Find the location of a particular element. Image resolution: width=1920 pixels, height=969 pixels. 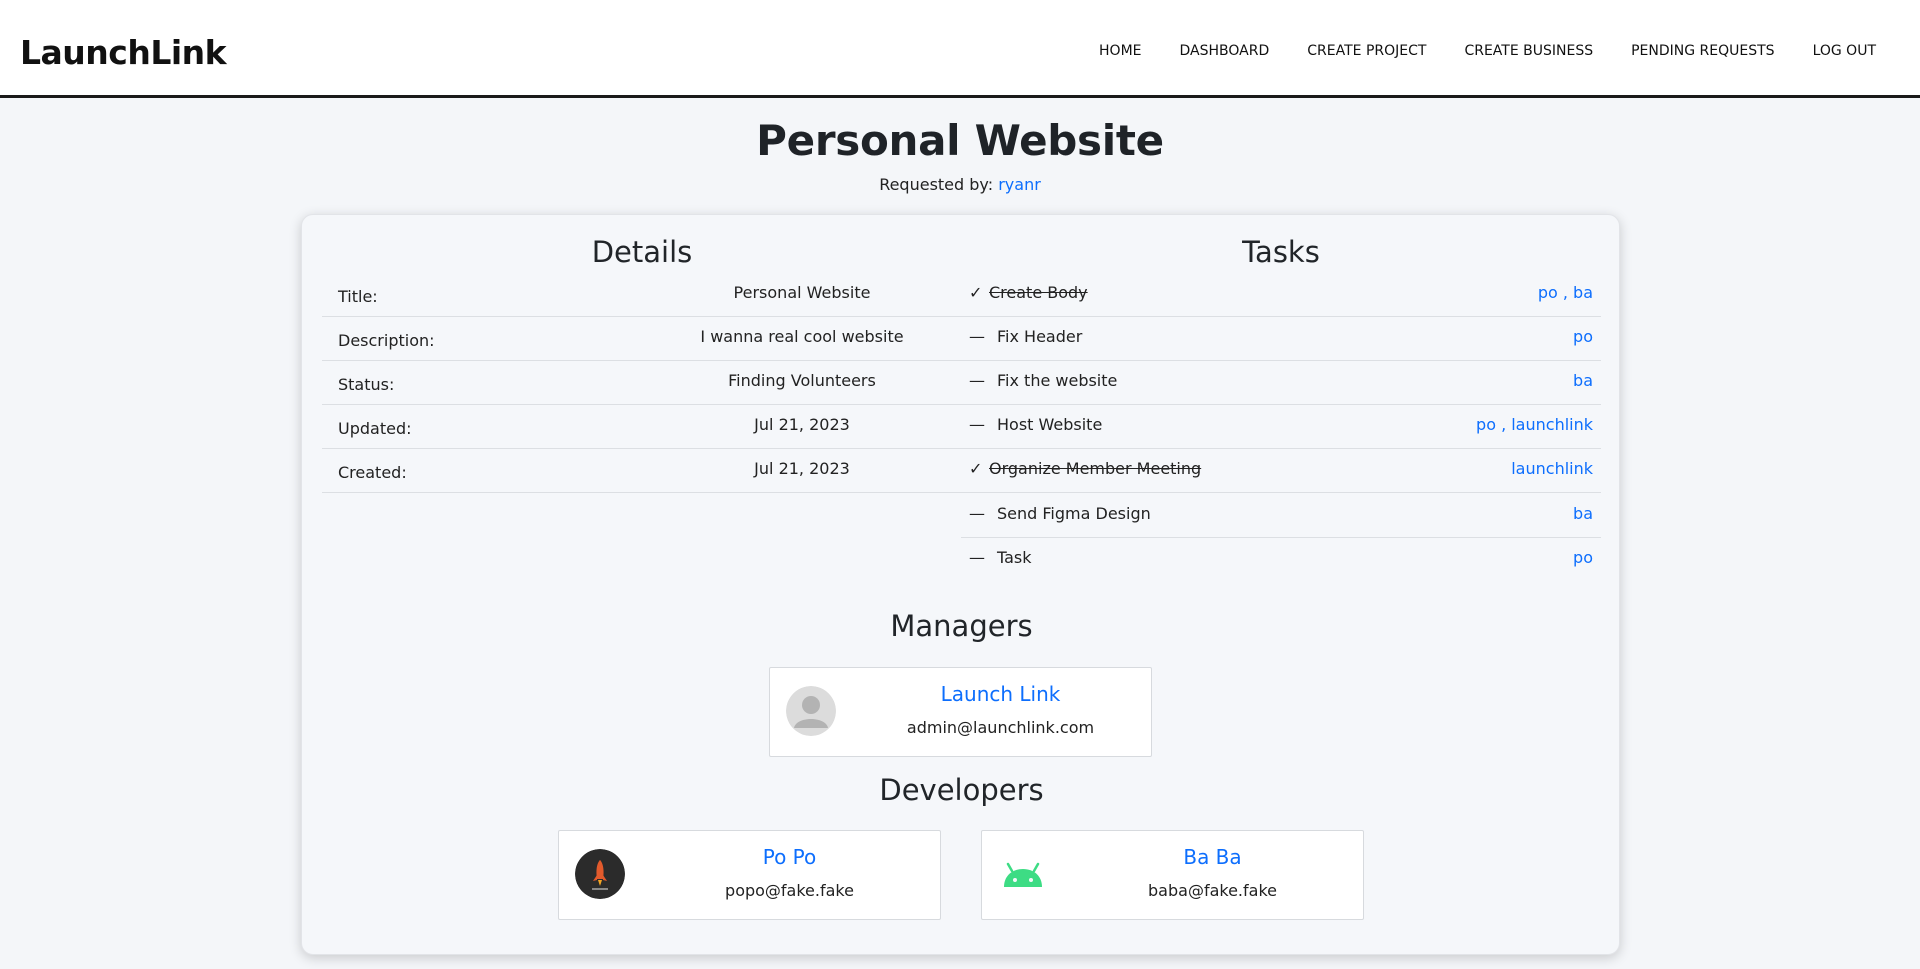

details-value: I wanna real cool website is located at coordinates (802, 336).